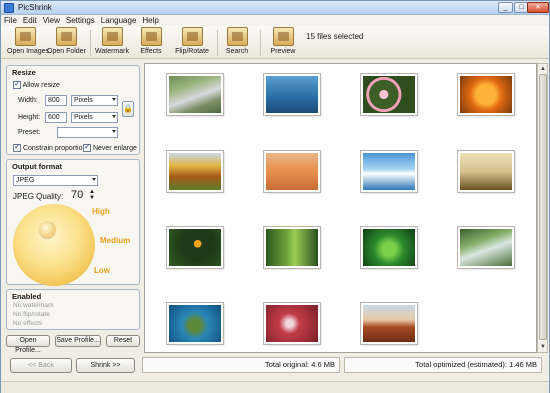 The image size is (550, 393). What do you see at coordinates (92, 195) in the screenshot?
I see `quality-spinner: ▲ ▼` at bounding box center [92, 195].